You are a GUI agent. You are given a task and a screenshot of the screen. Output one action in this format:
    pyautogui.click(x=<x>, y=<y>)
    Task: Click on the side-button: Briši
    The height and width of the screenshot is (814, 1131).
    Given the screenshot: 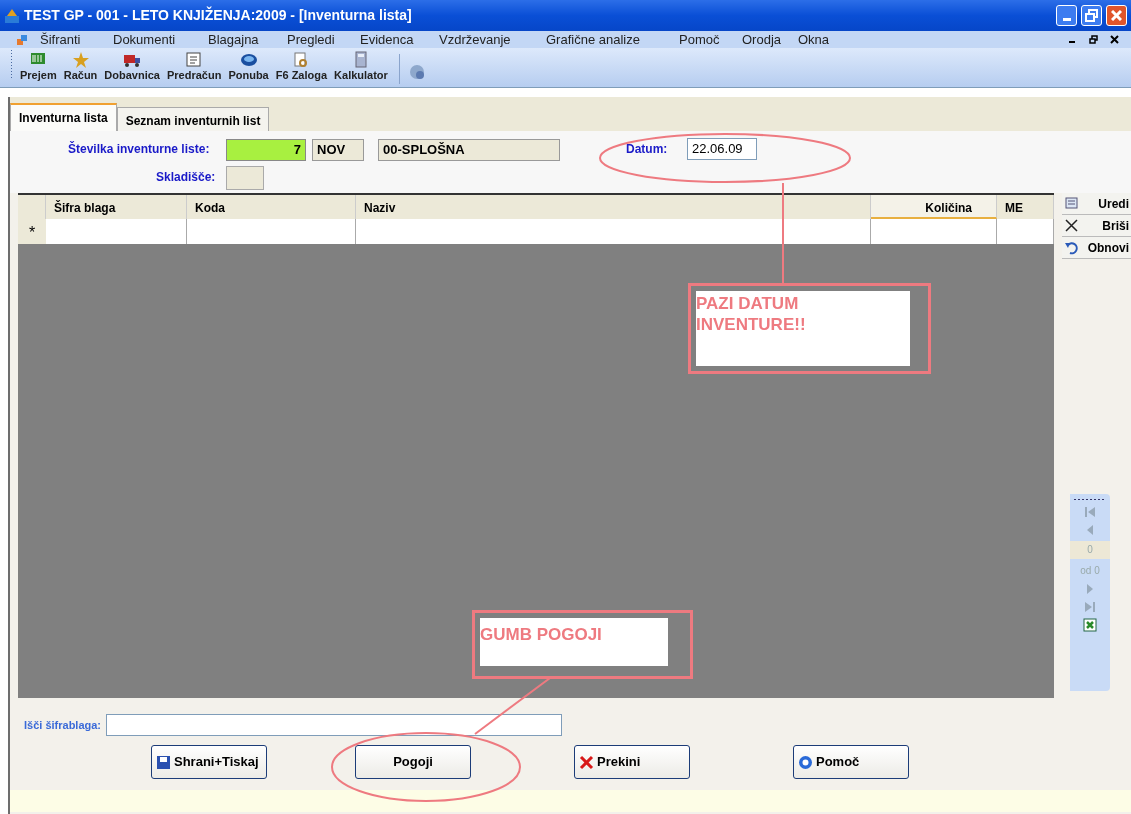 What is the action you would take?
    pyautogui.click(x=1096, y=226)
    